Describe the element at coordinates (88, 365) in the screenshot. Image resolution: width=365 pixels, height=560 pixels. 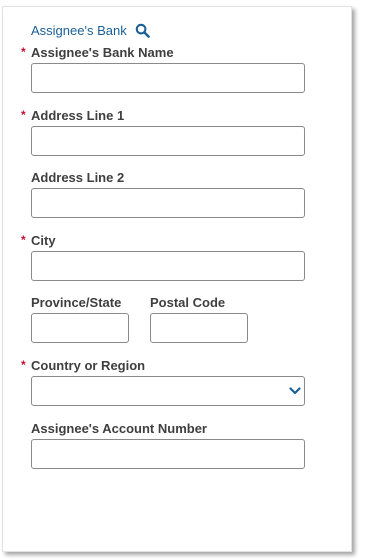
I see `country-region-label: Country or Region` at that location.